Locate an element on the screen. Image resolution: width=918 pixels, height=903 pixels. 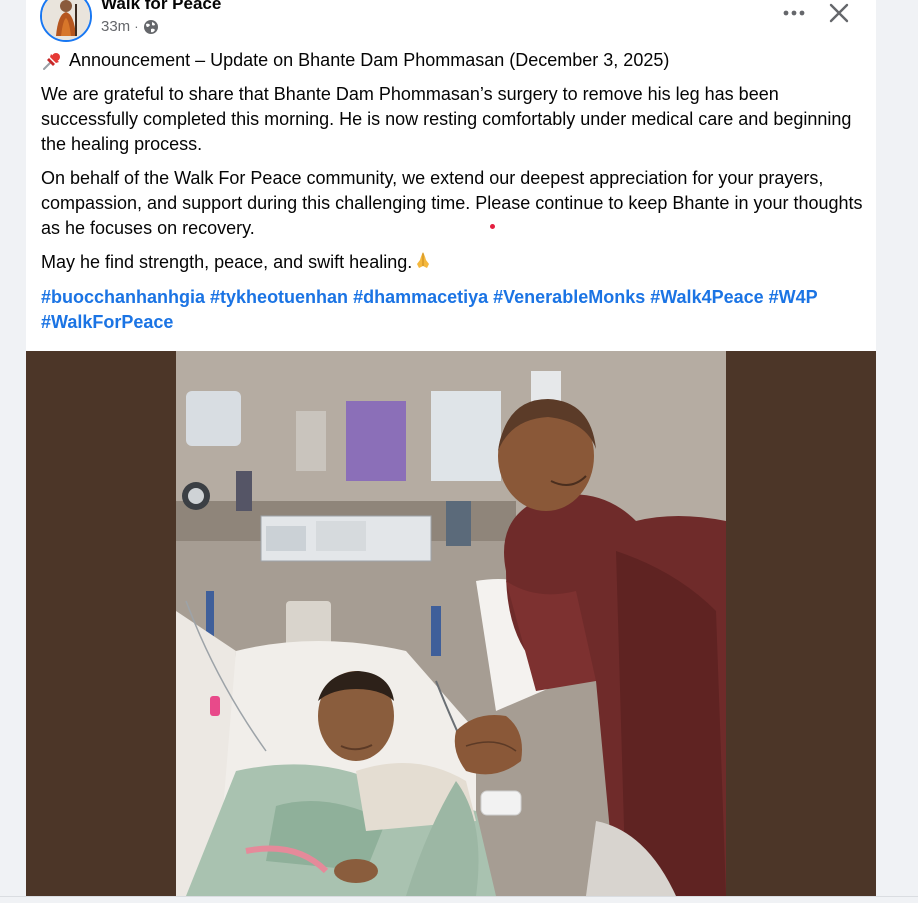
hashtag-link: #tykheotuenhan is located at coordinates (279, 297).